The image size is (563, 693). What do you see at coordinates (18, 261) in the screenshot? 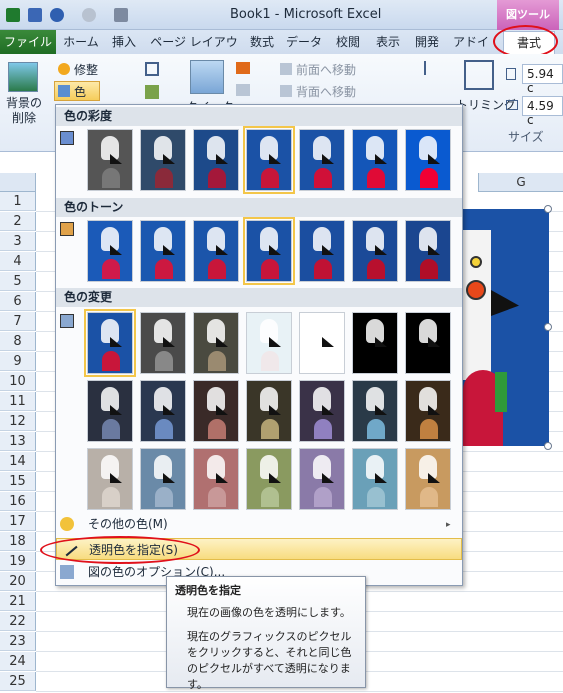
I see `row-header: 4` at bounding box center [18, 261].